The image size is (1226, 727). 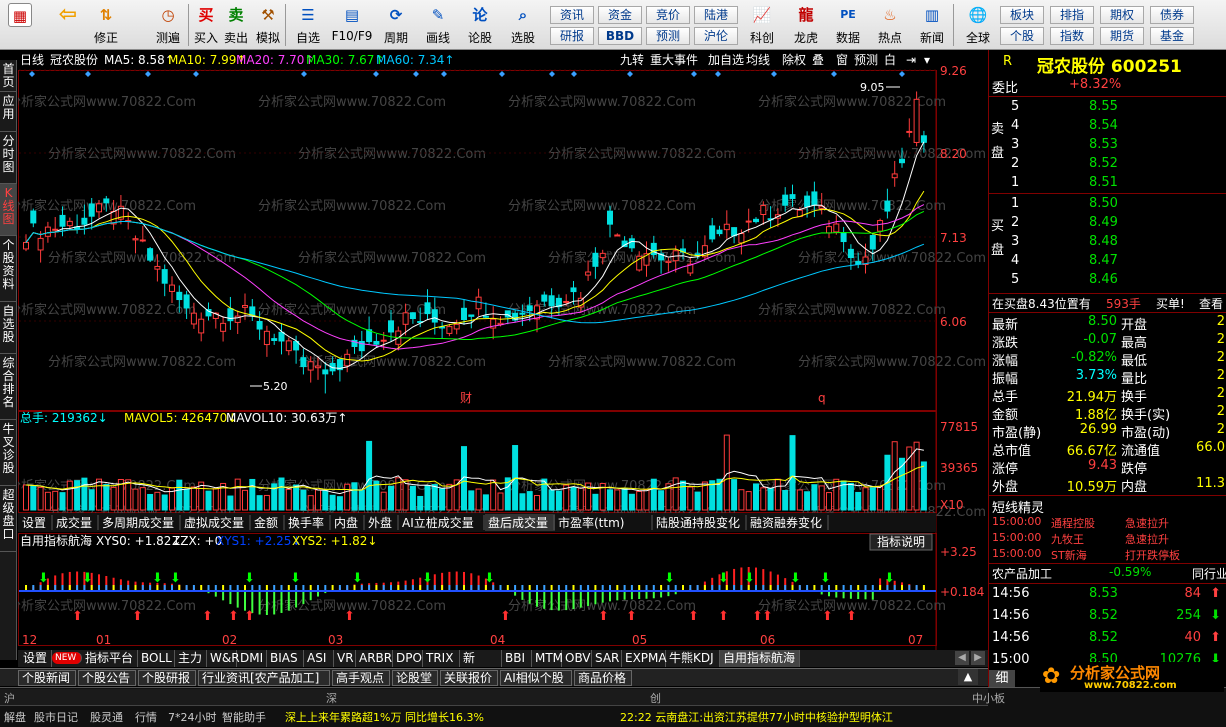 I want to click on nav-timeshare: 分时图, so click(x=8, y=158).